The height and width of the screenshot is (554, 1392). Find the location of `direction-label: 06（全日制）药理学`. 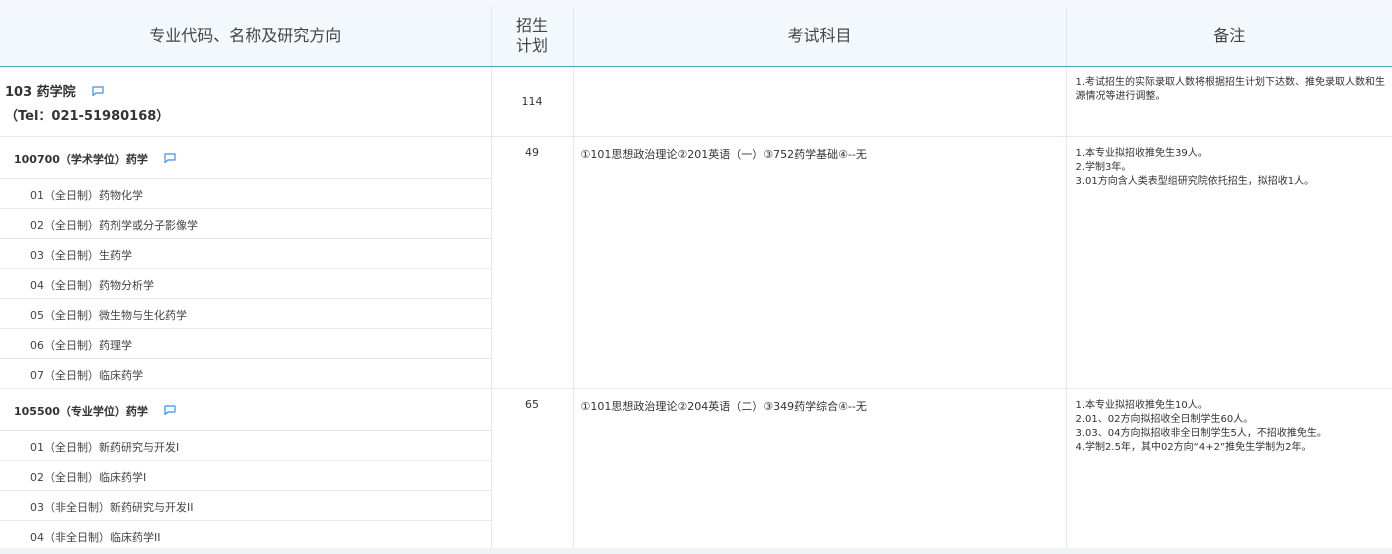

direction-label: 06（全日制）药理学 is located at coordinates (81, 345).